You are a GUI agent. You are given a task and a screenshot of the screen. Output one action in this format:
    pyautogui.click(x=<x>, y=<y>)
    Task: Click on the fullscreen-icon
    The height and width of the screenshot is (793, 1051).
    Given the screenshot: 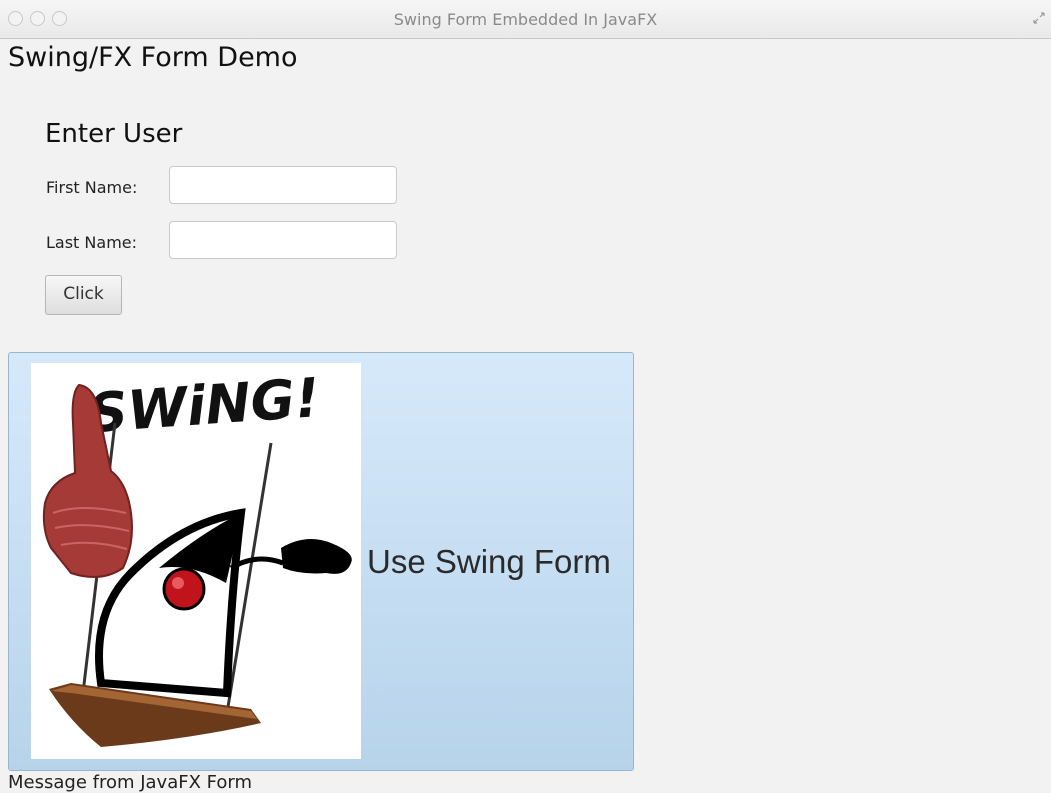 What is the action you would take?
    pyautogui.click(x=1039, y=18)
    